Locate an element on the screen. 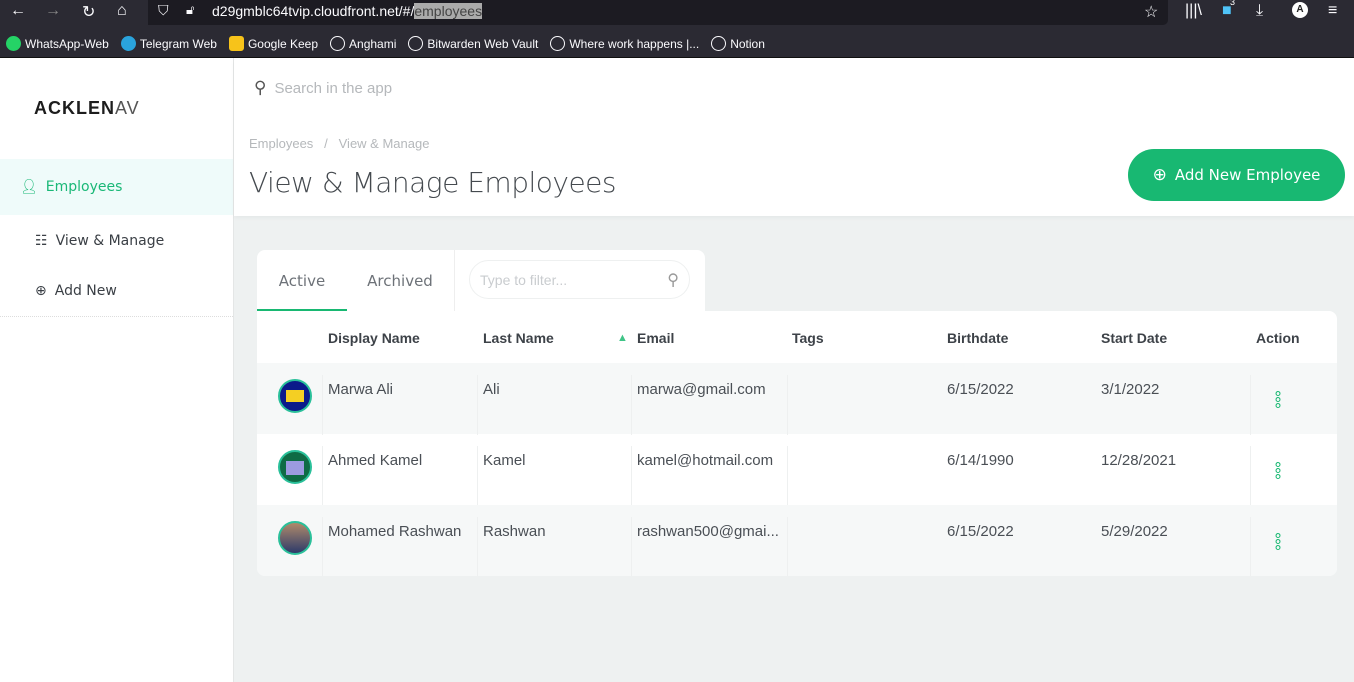 This screenshot has width=1354, height=682. column-display-name: Display Name is located at coordinates (374, 337).